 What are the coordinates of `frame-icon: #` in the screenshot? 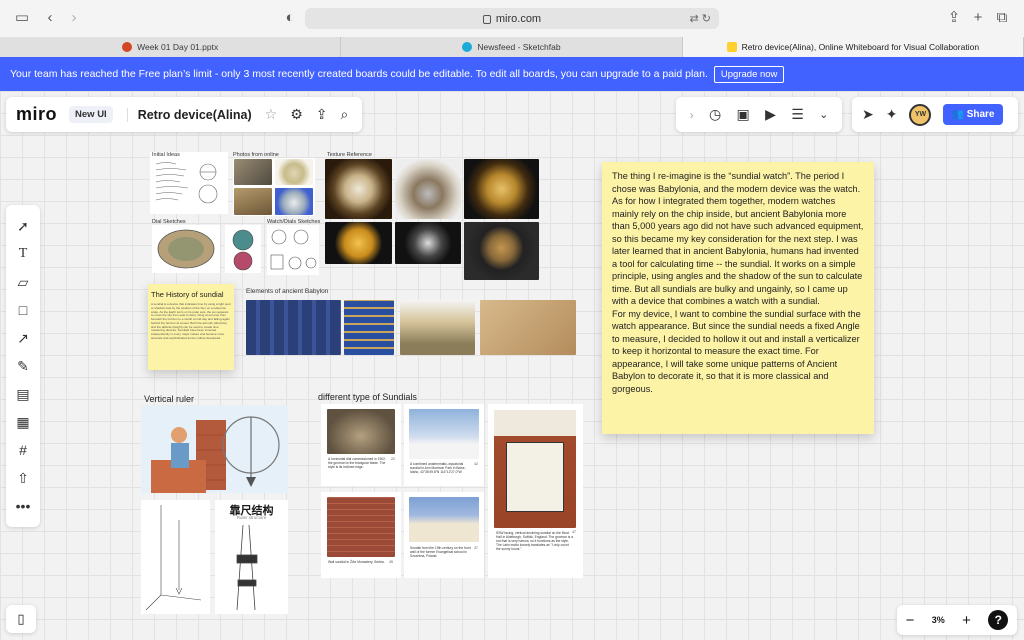 It's located at (23, 450).